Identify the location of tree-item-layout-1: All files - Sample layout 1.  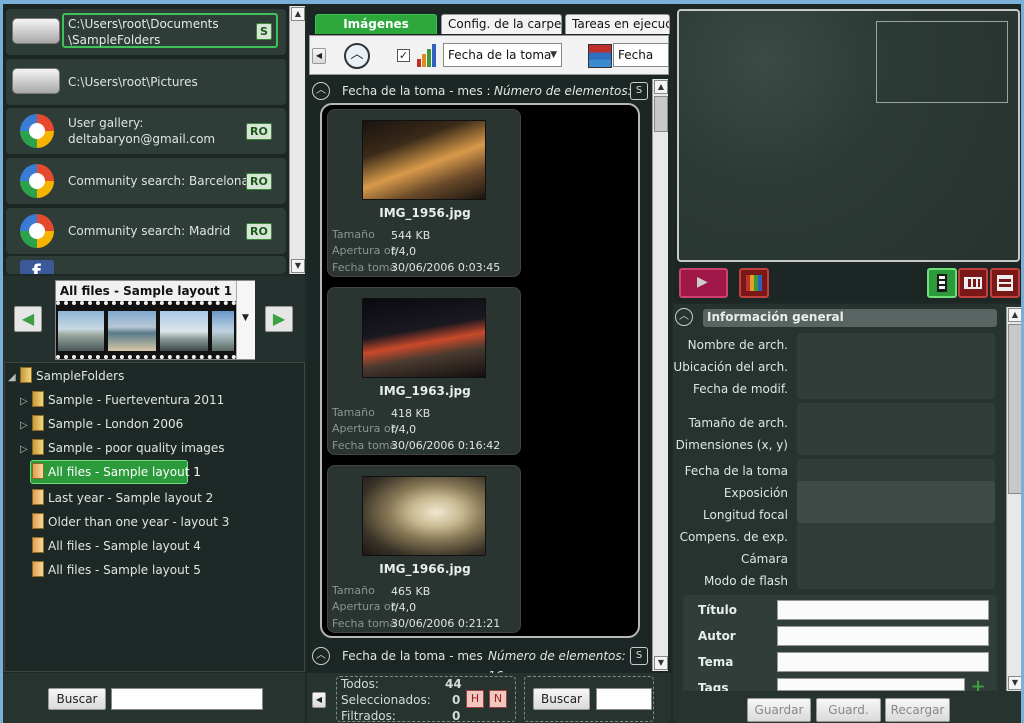
(116, 472).